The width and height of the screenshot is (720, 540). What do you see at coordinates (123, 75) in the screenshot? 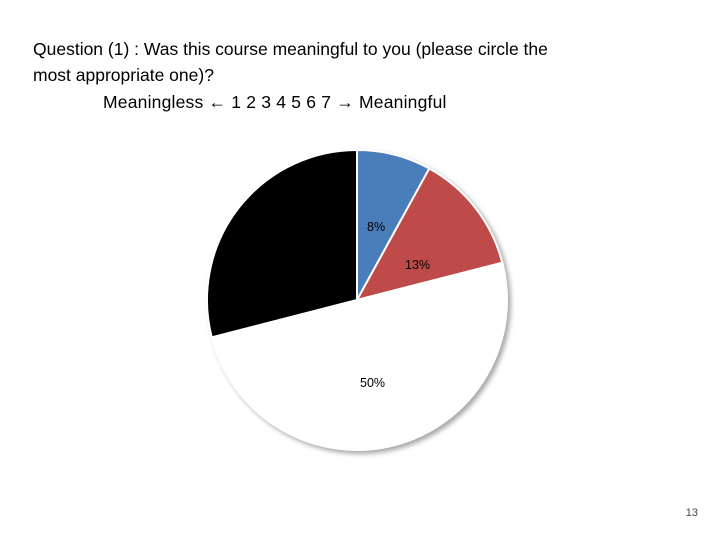
I see `question-line-2: most appropriate one)?` at bounding box center [123, 75].